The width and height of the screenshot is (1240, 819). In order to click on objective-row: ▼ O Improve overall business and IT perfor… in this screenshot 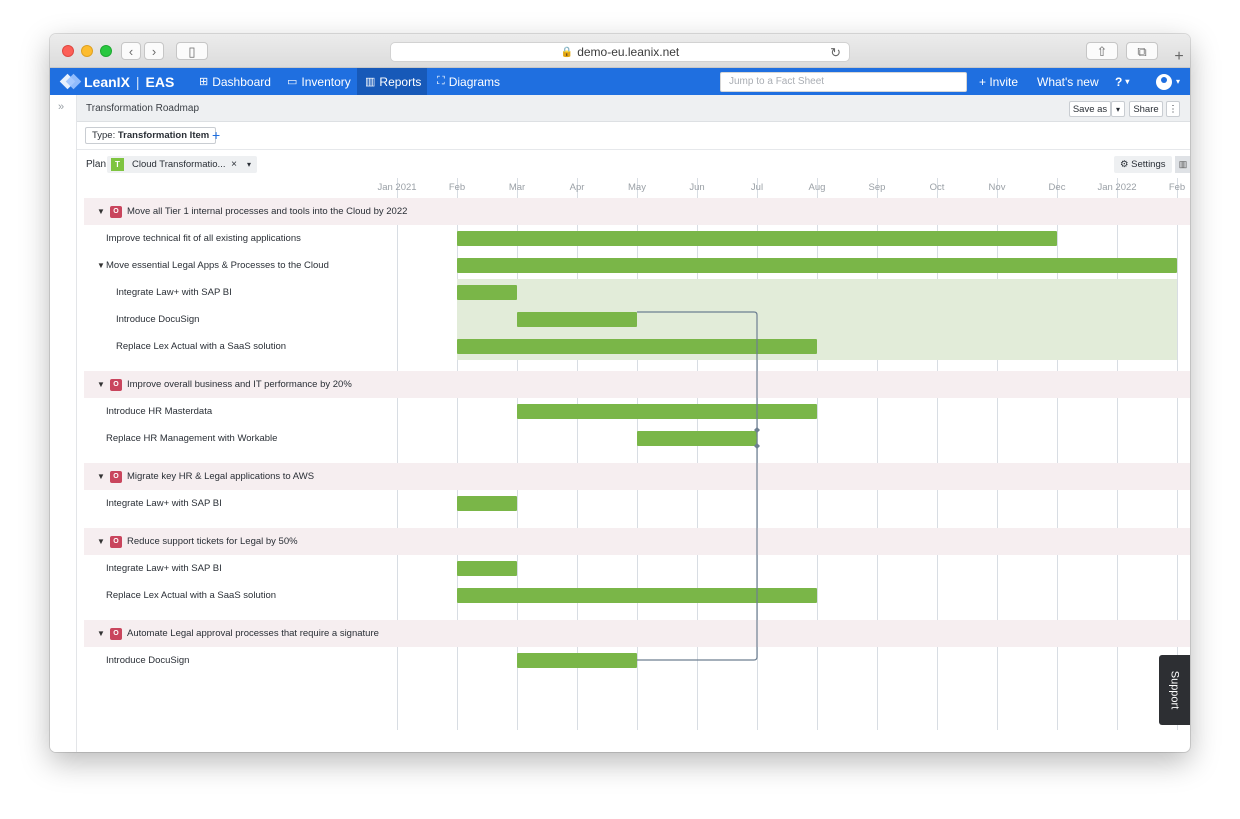, I will do `click(637, 384)`.